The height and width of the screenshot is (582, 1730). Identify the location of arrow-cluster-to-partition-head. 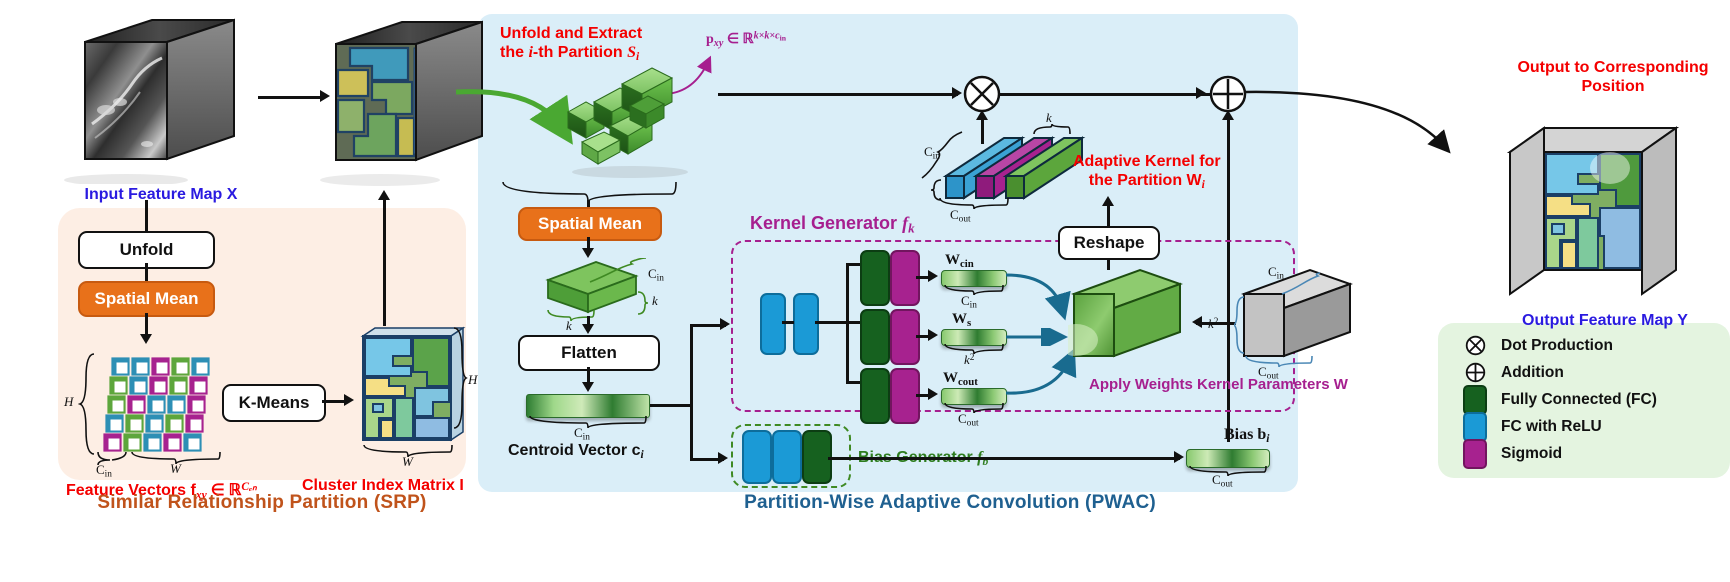
(384, 195).